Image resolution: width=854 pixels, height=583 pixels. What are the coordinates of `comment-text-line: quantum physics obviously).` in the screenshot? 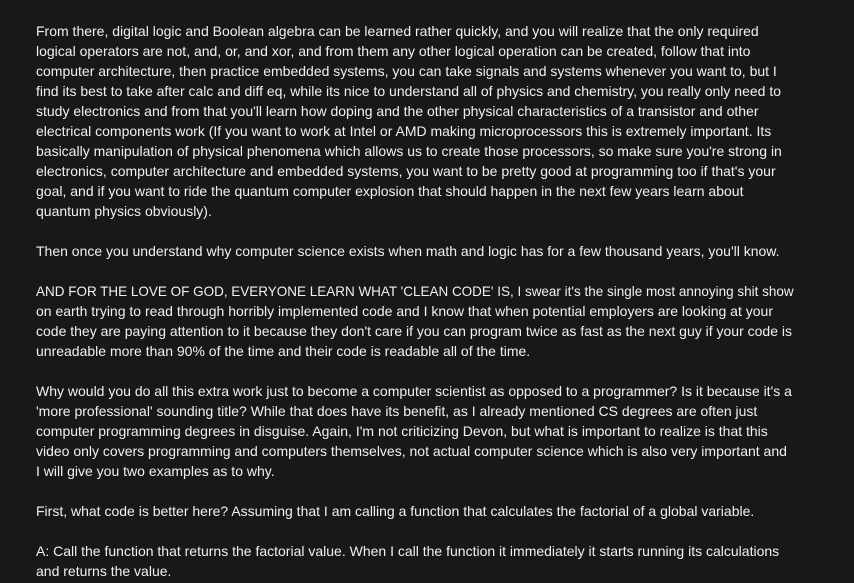 It's located at (124, 211).